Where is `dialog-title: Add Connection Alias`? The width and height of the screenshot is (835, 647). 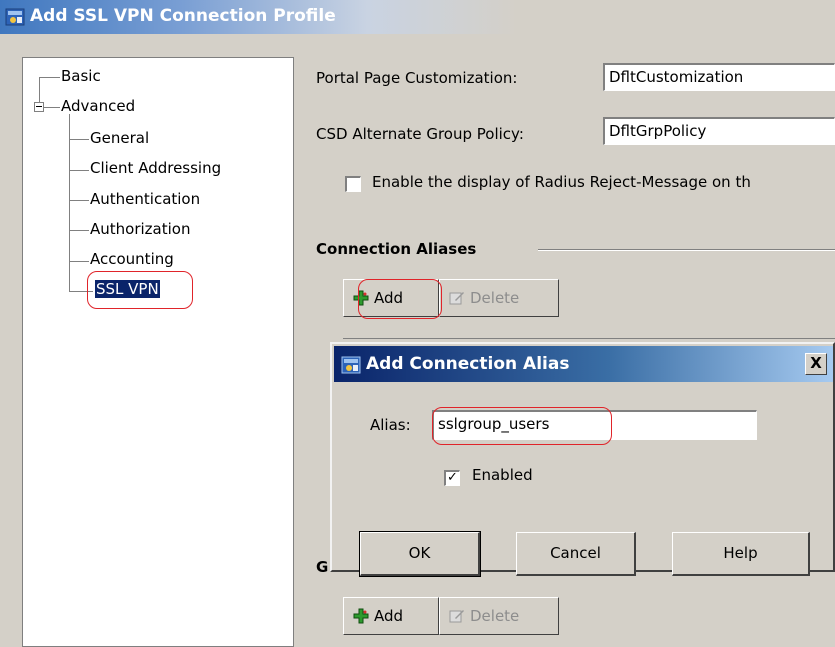
dialog-title: Add Connection Alias is located at coordinates (468, 364).